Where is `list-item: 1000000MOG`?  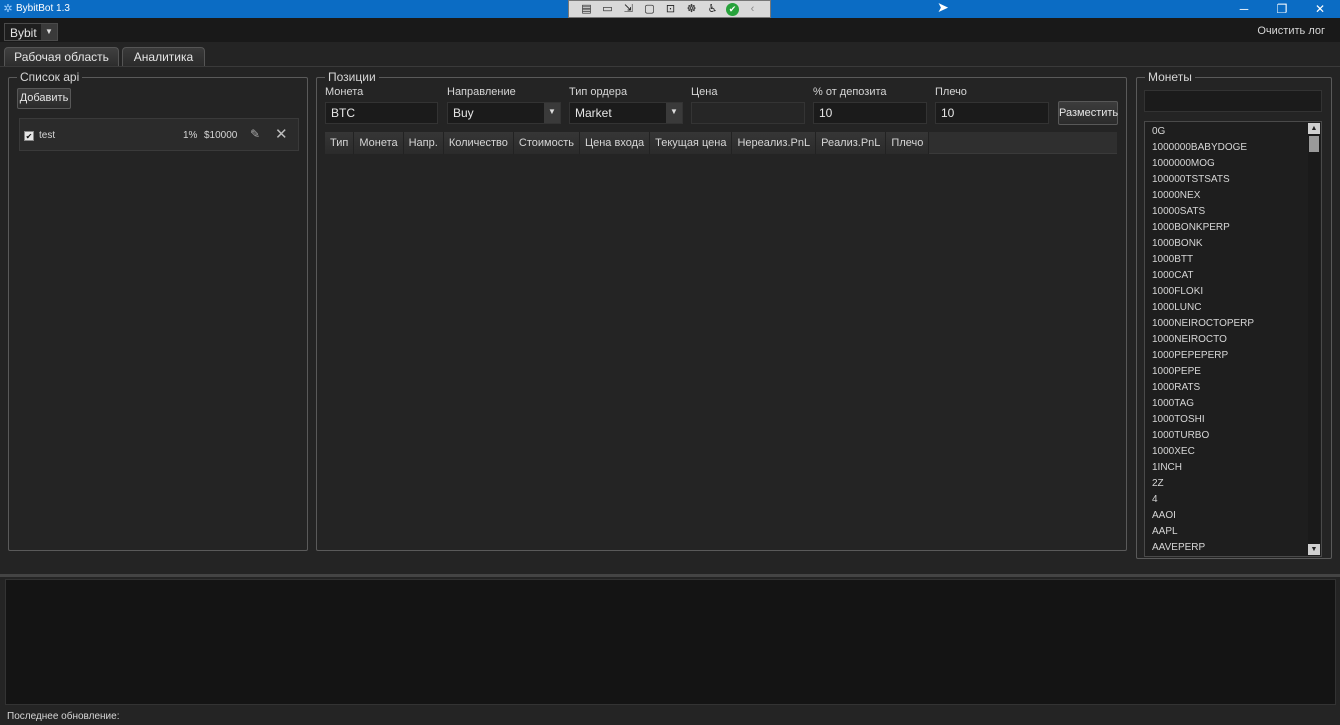
list-item: 1000000MOG is located at coordinates (1183, 164).